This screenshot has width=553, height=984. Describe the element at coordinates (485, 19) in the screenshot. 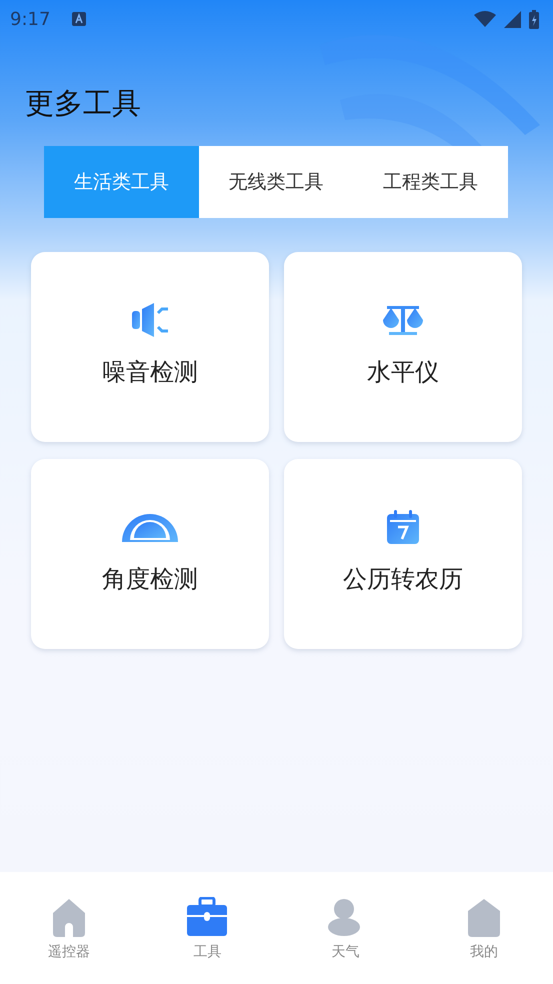

I see `wifi-icon` at that location.